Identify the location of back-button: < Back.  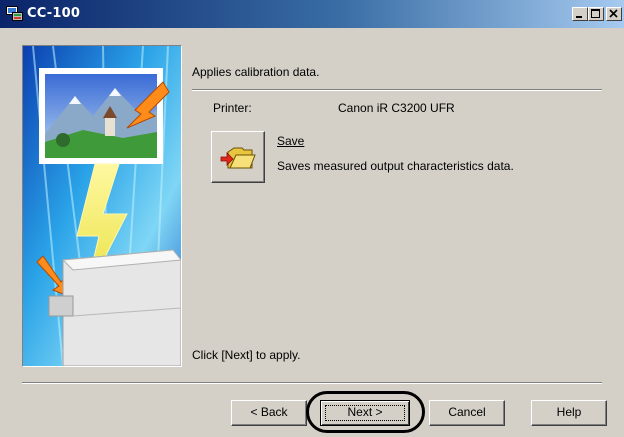
(269, 413).